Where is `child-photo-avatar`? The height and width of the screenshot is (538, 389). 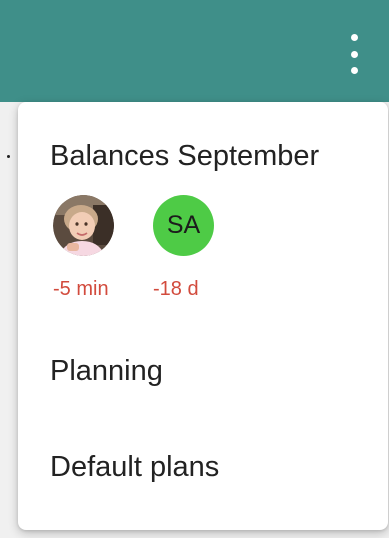 child-photo-avatar is located at coordinates (83, 225).